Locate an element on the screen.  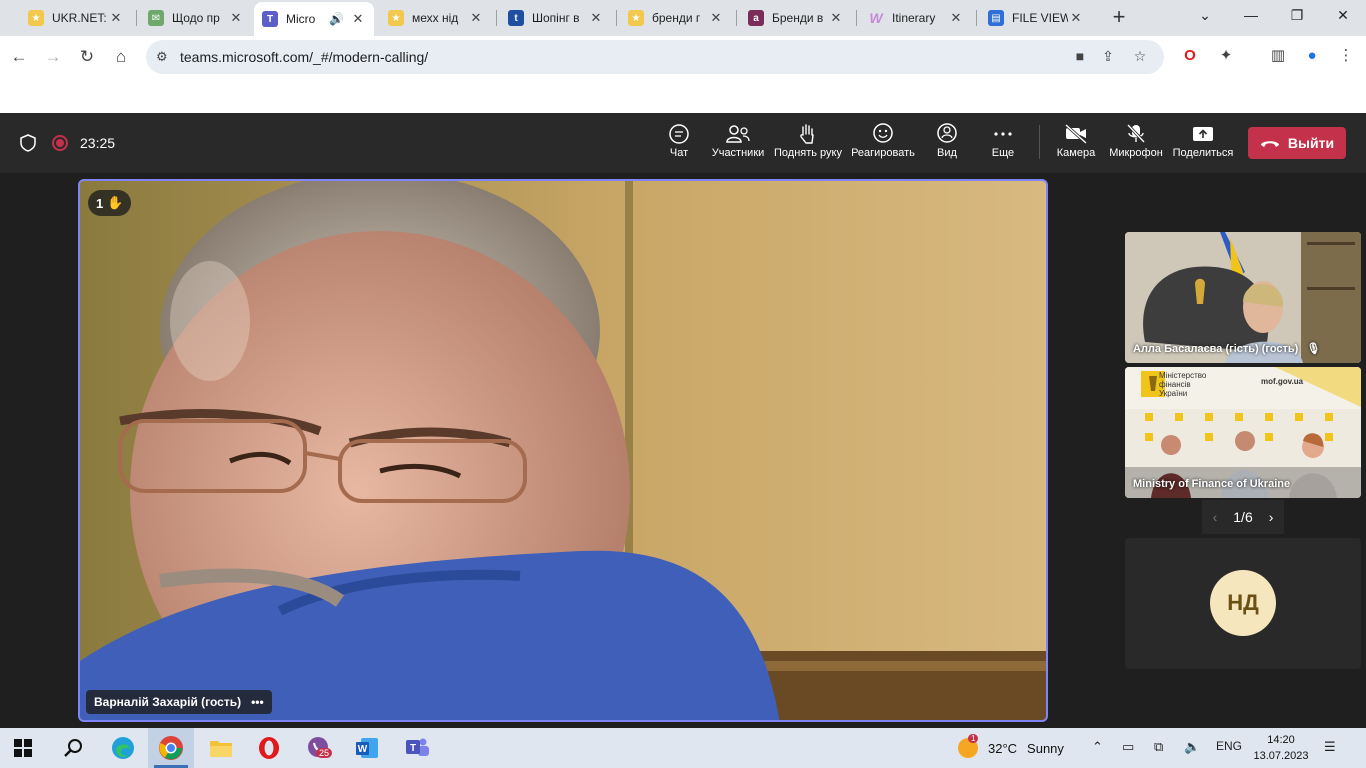
search-icon is located at coordinates (73, 748).